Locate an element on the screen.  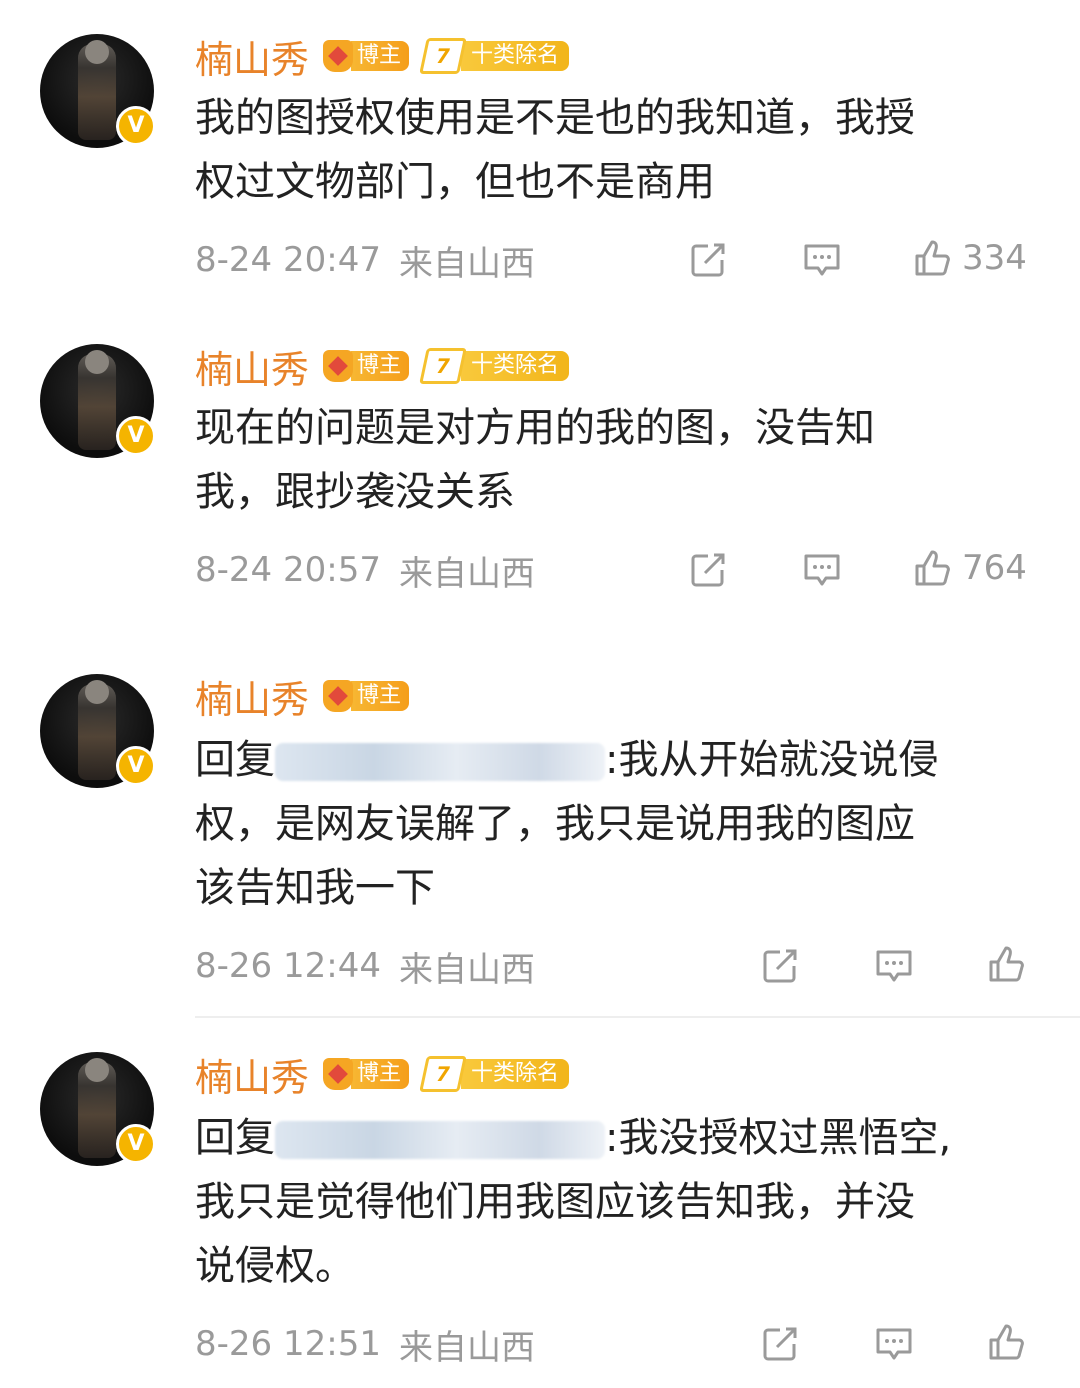
timestamp: 8-26 12:44 is located at coordinates (288, 966).